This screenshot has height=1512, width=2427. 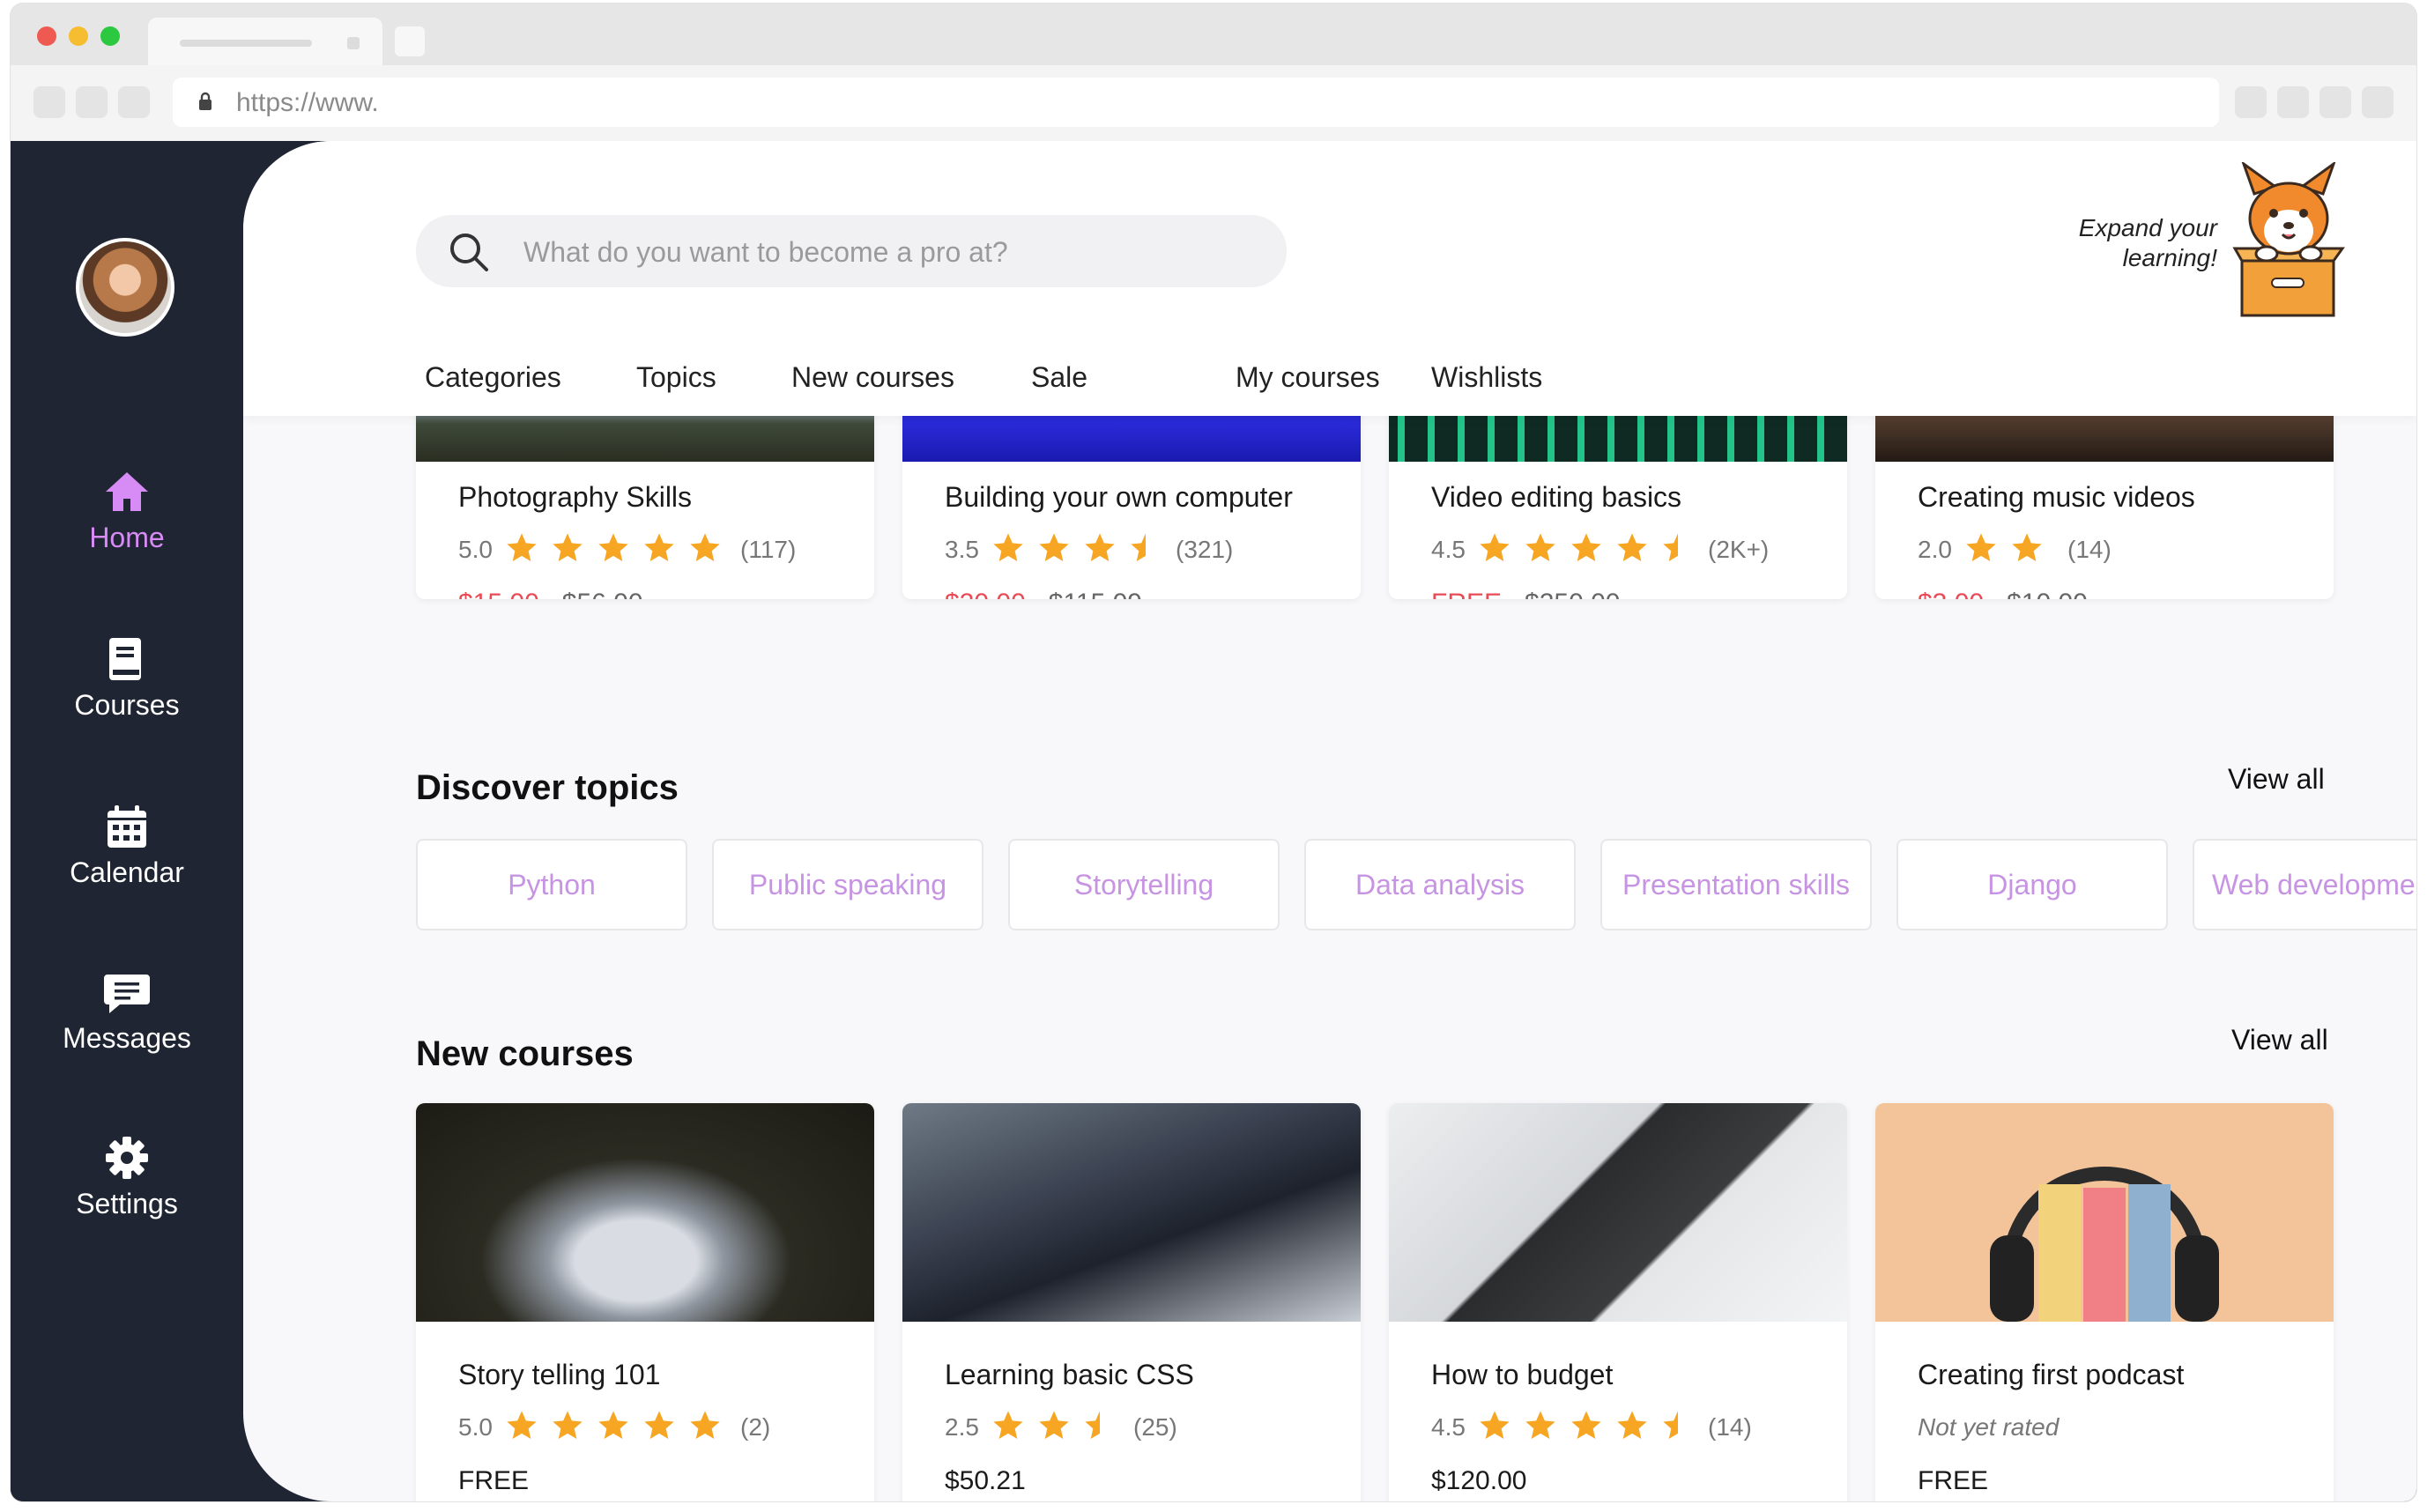 What do you see at coordinates (127, 826) in the screenshot?
I see `calendar-icon` at bounding box center [127, 826].